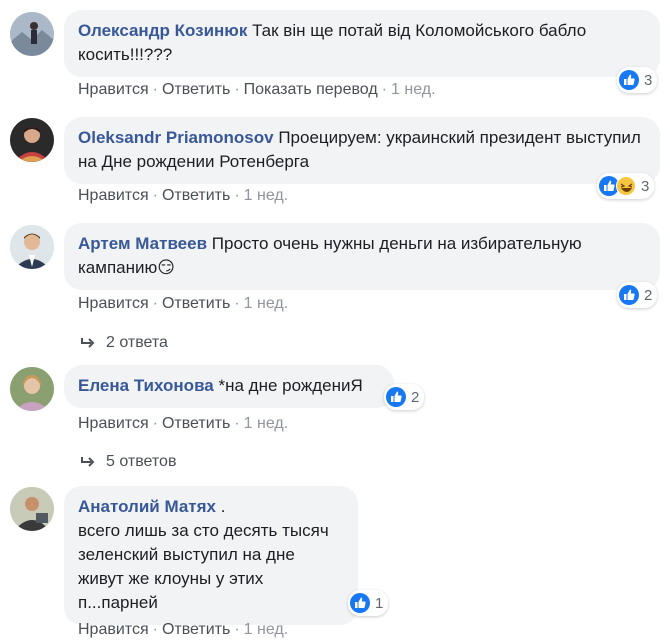 This screenshot has width=670, height=640. I want to click on haha-icon, so click(626, 186).